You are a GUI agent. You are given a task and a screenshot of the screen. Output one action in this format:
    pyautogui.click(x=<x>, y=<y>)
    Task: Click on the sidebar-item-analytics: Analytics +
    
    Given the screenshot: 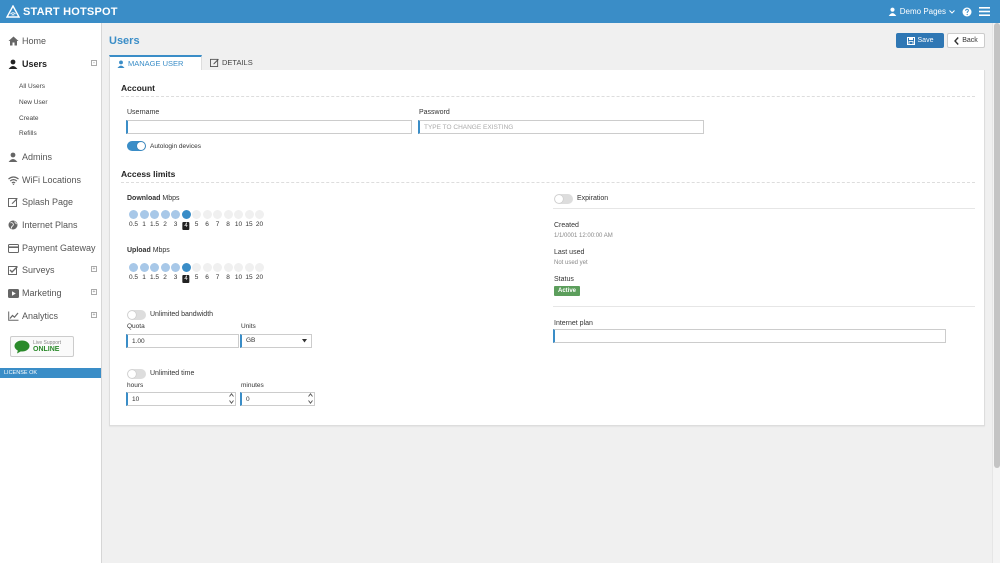 What is the action you would take?
    pyautogui.click(x=50, y=316)
    